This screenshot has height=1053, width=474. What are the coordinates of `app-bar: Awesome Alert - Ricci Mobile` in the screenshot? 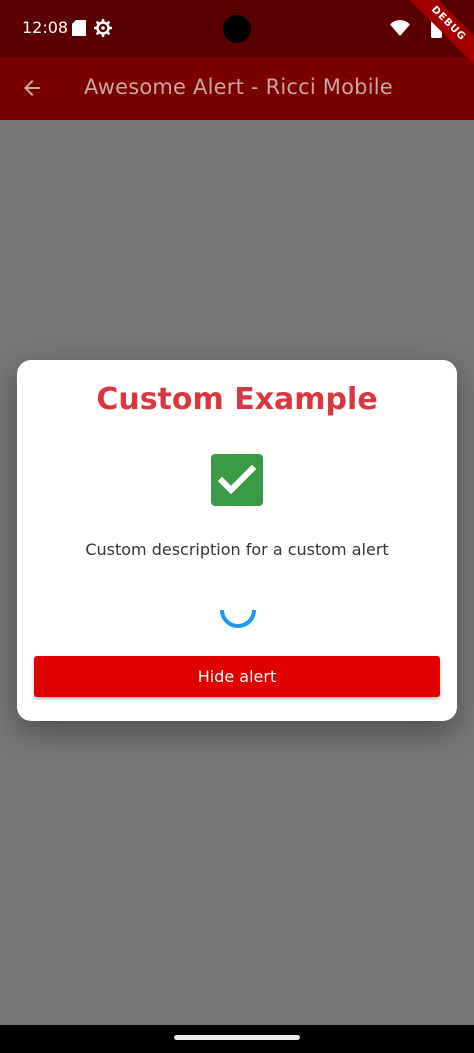 It's located at (237, 88).